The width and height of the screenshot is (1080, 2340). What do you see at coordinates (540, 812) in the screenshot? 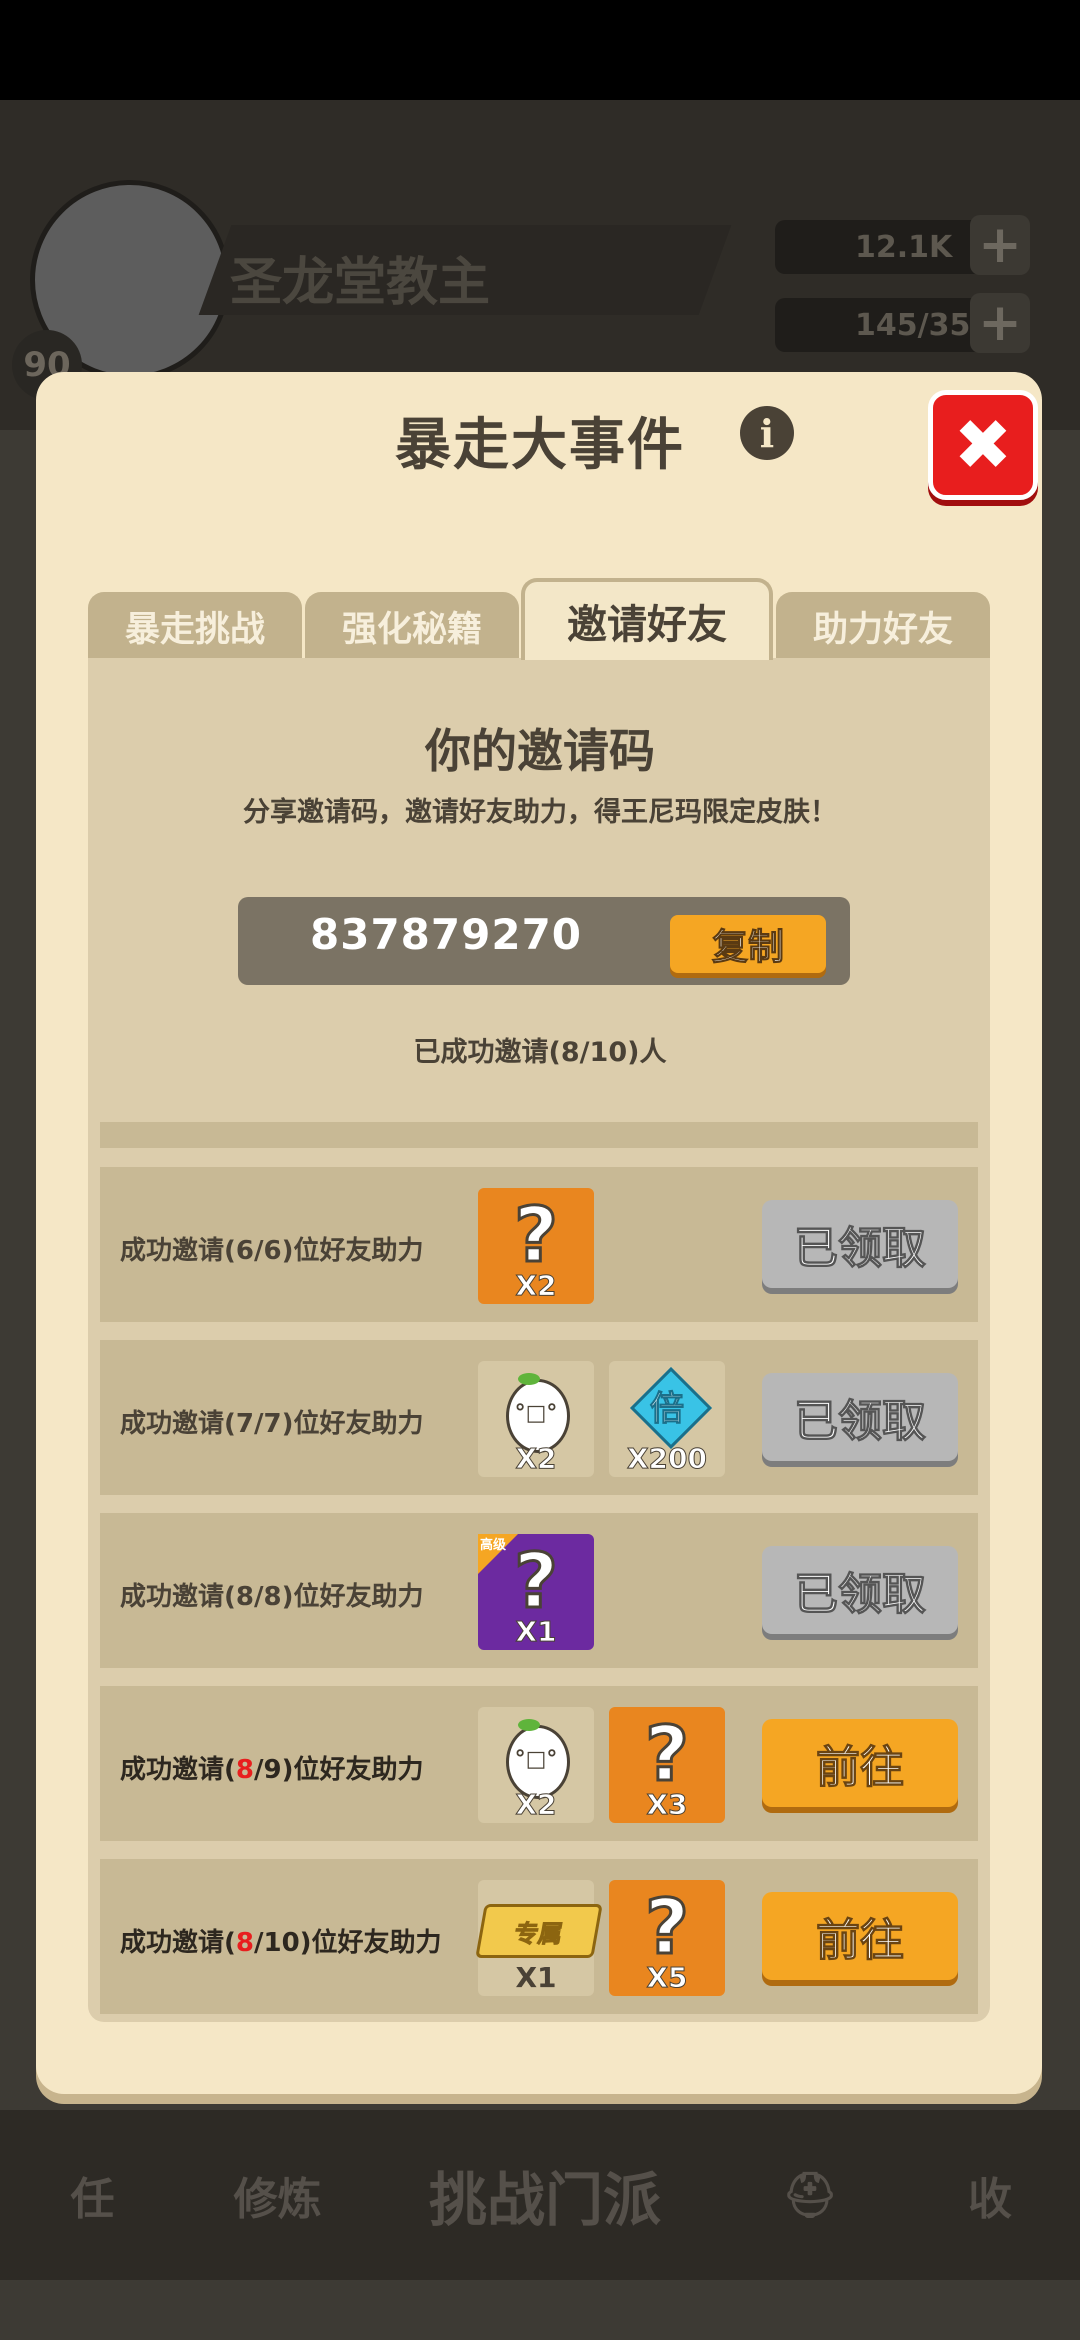
I see `invite-subtitle: 分享邀请码，邀请好友助力，得王尼玛限定皮肤！` at bounding box center [540, 812].